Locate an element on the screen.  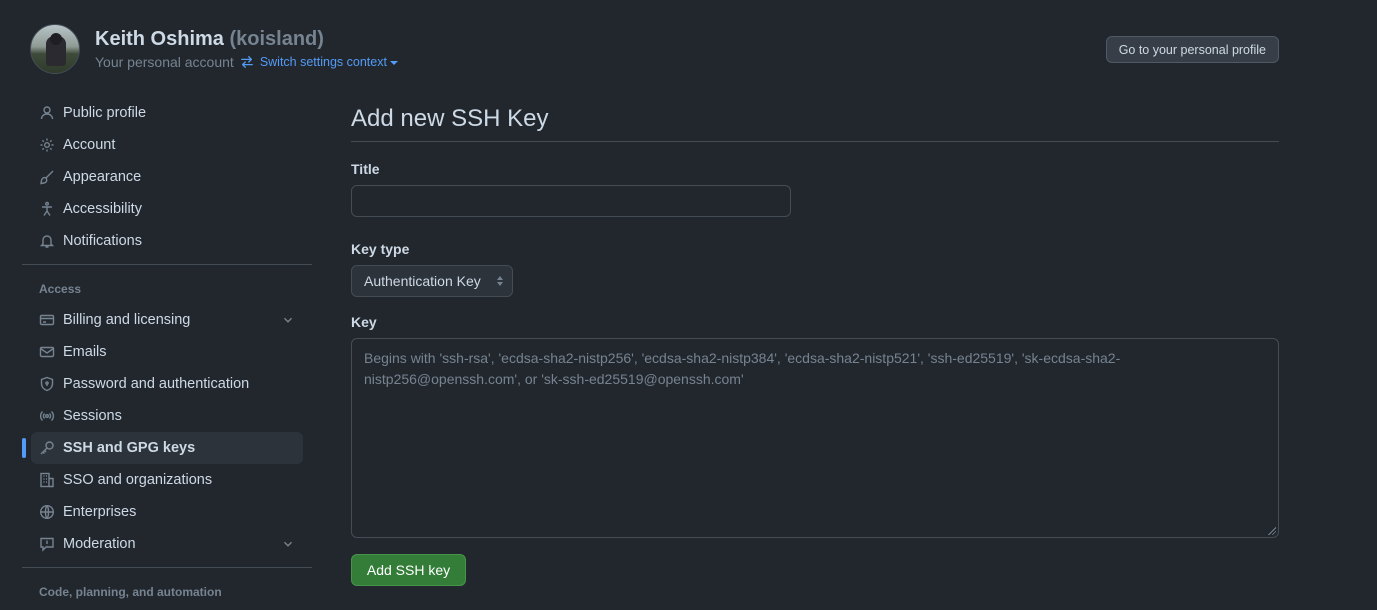
sidebar-item-accessibility: Accessibility is located at coordinates (167, 209).